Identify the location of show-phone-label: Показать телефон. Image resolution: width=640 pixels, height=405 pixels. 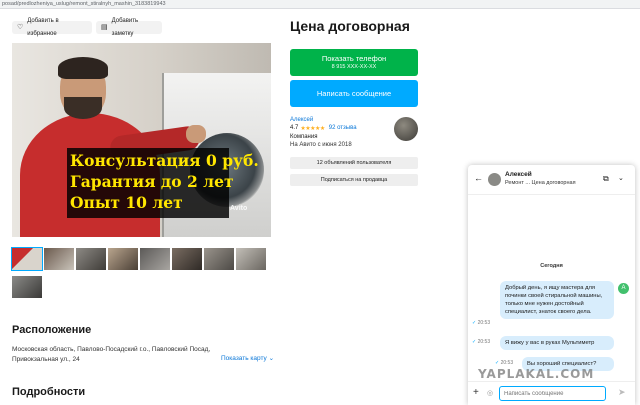
(354, 58).